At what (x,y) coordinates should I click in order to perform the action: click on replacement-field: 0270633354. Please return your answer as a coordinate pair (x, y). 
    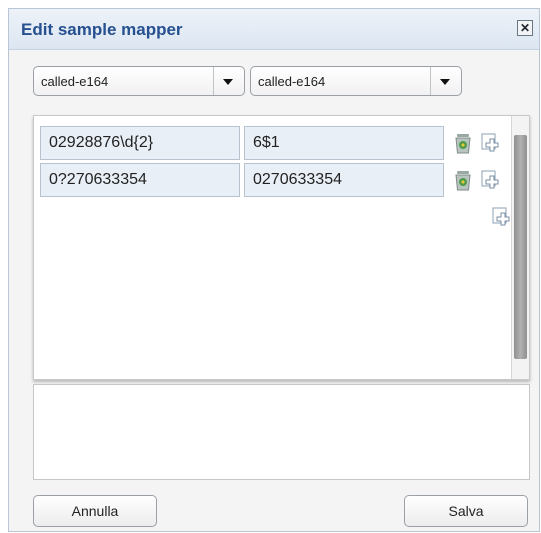
    Looking at the image, I should click on (344, 180).